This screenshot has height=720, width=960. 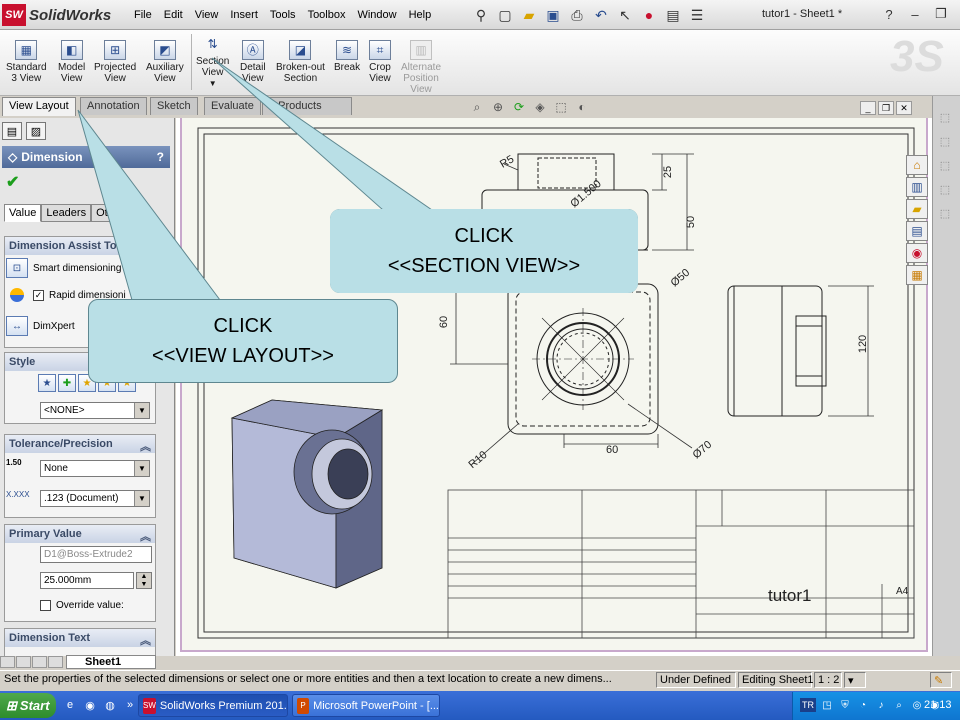 I want to click on dim-50: 50, so click(x=691, y=222).